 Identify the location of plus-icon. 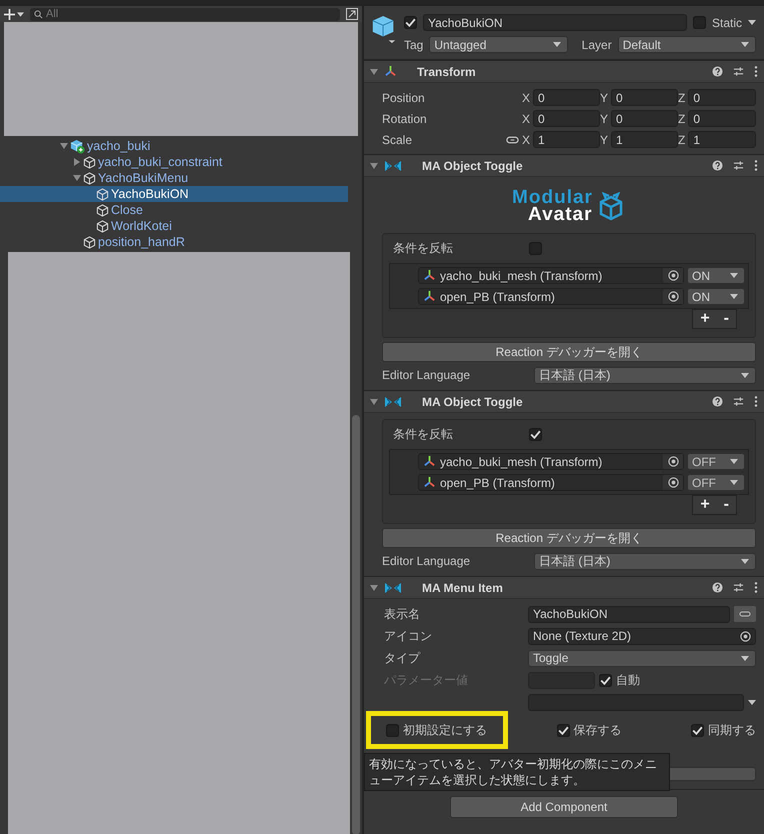
(9, 14).